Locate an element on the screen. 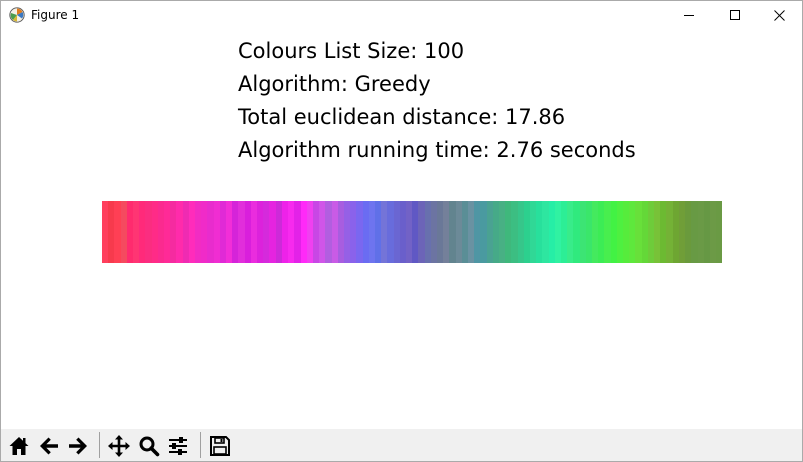 Image resolution: width=803 pixels, height=462 pixels. configure-subplots-icon is located at coordinates (178, 446).